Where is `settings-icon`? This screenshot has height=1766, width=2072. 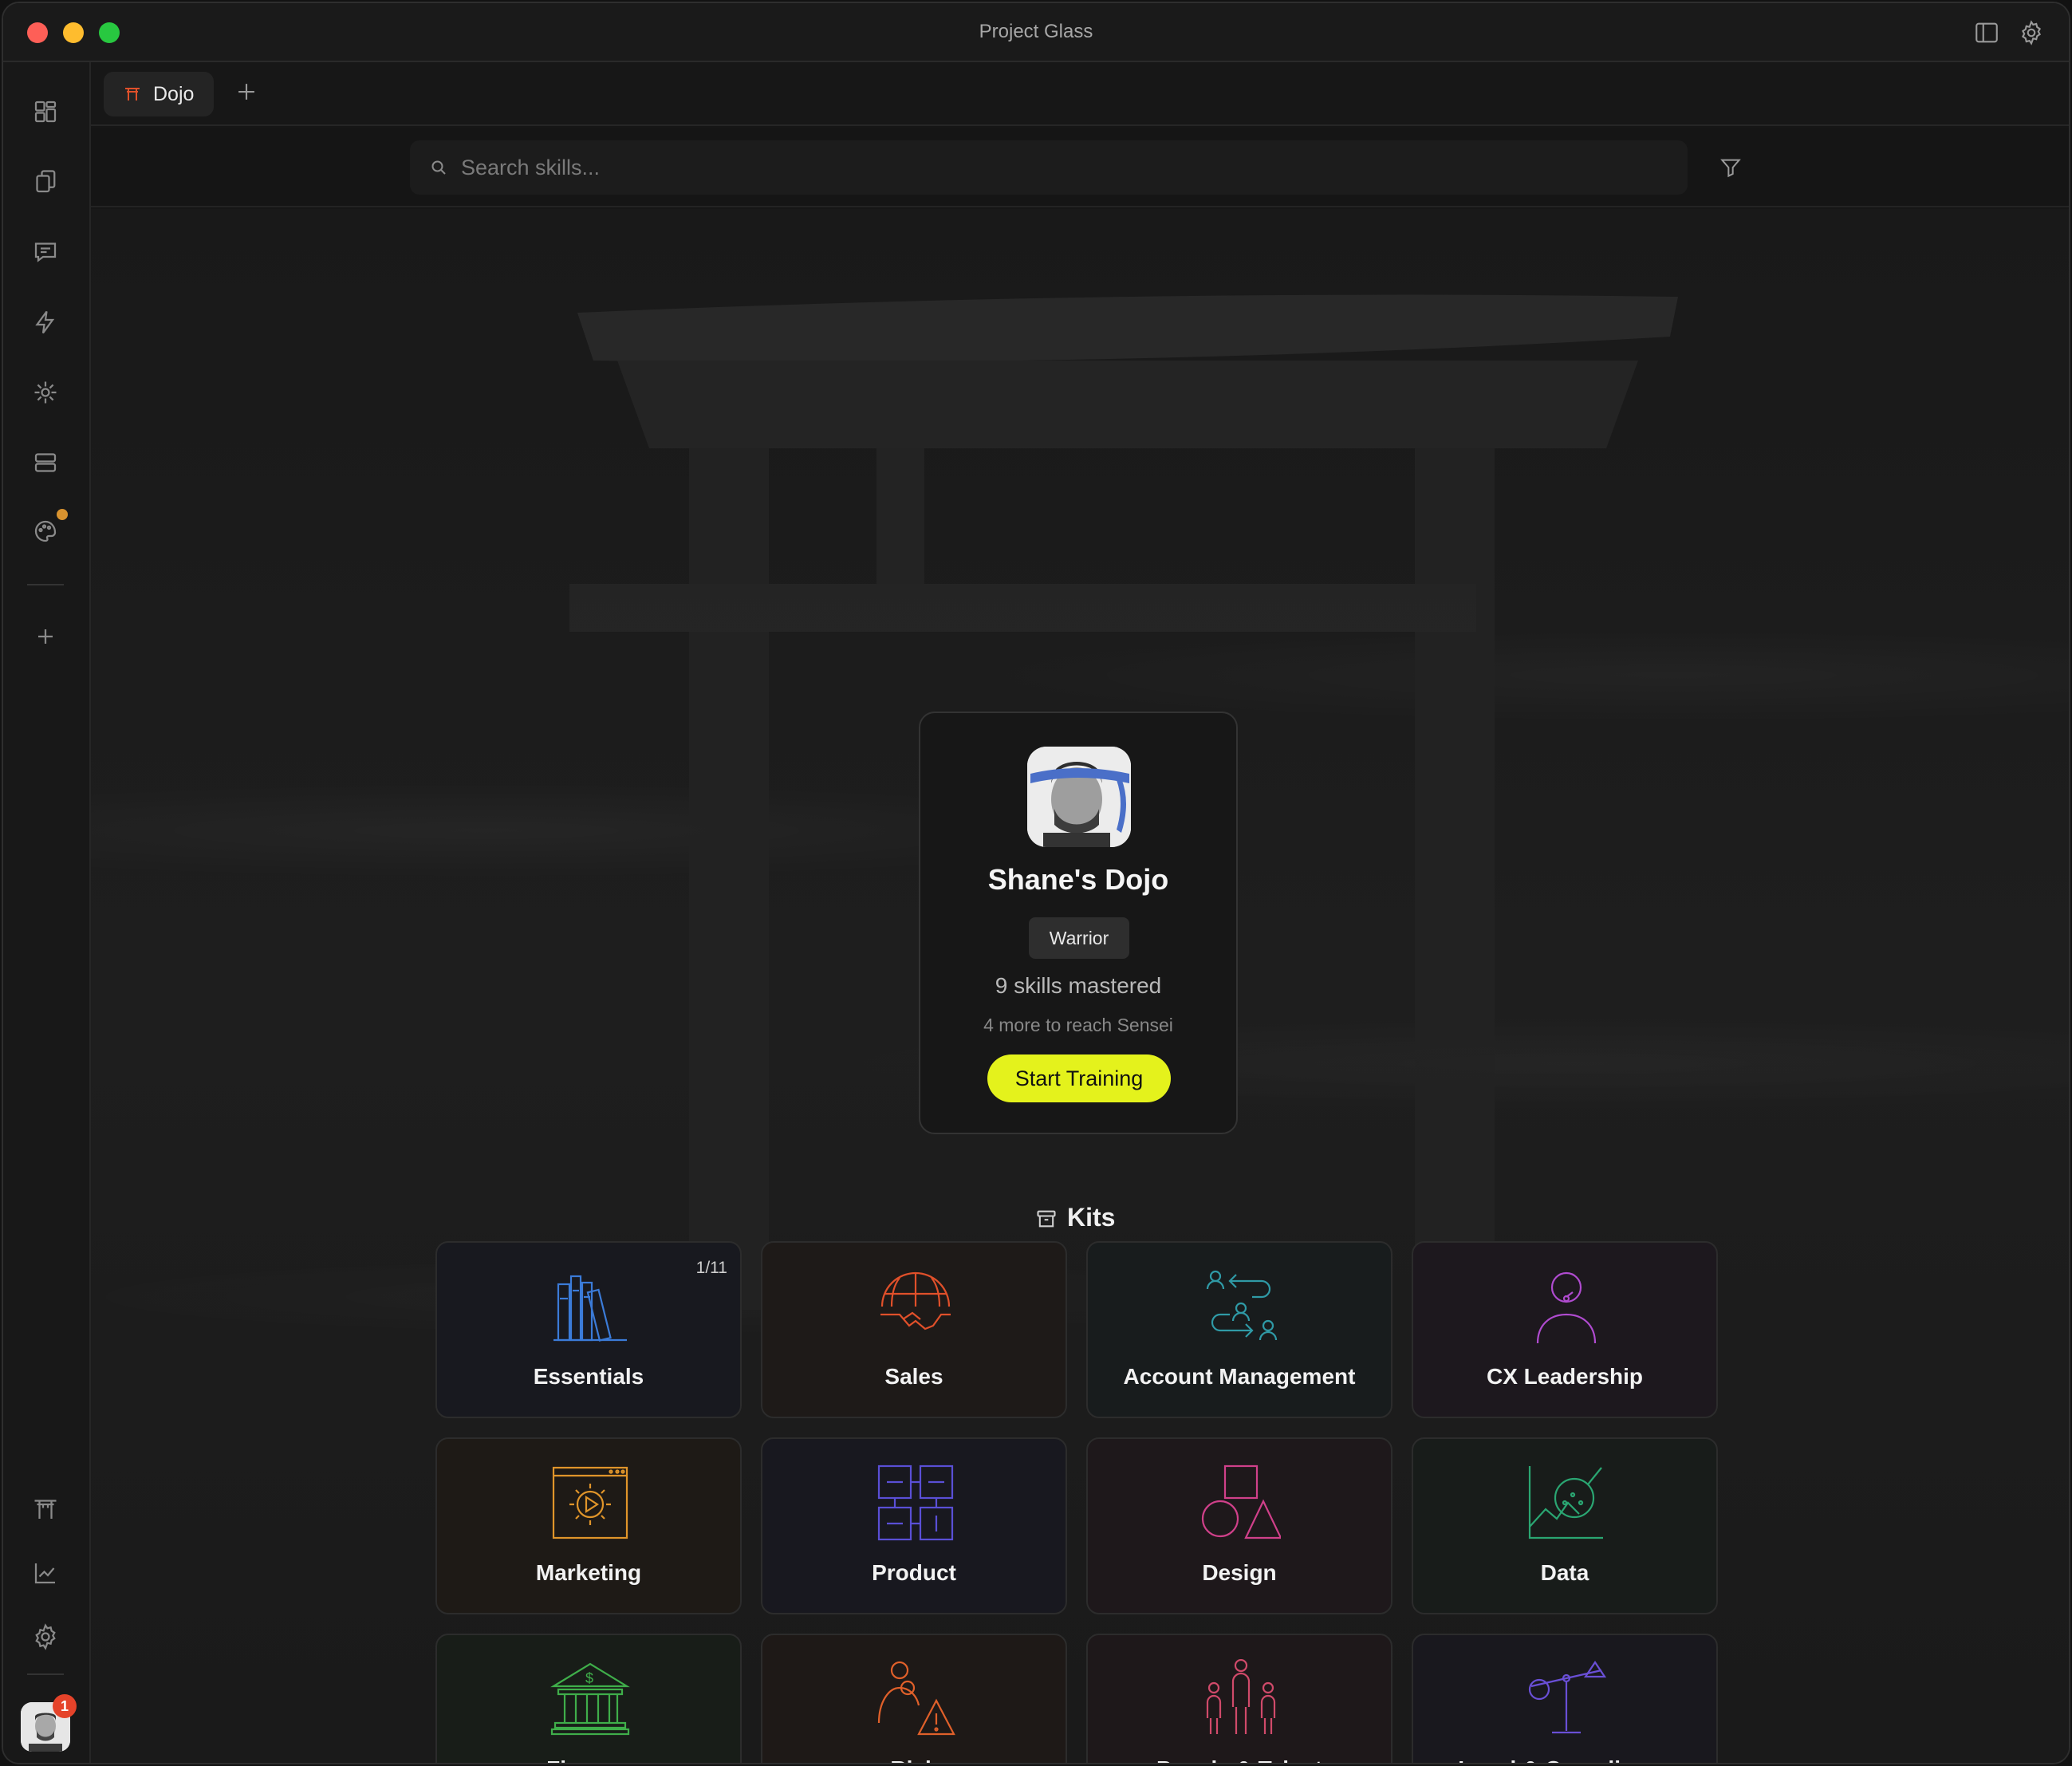 settings-icon is located at coordinates (46, 1637).